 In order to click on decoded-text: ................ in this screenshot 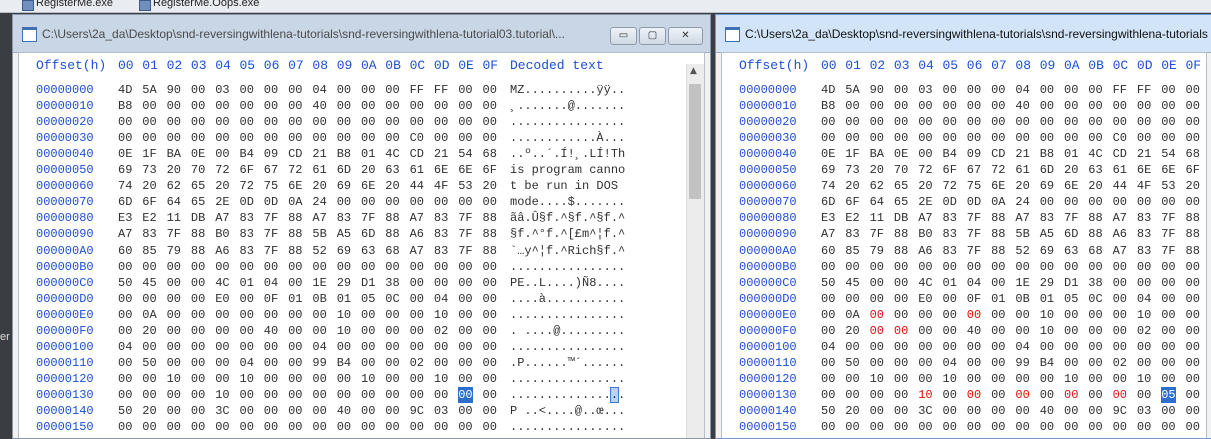, I will do `click(567, 122)`.